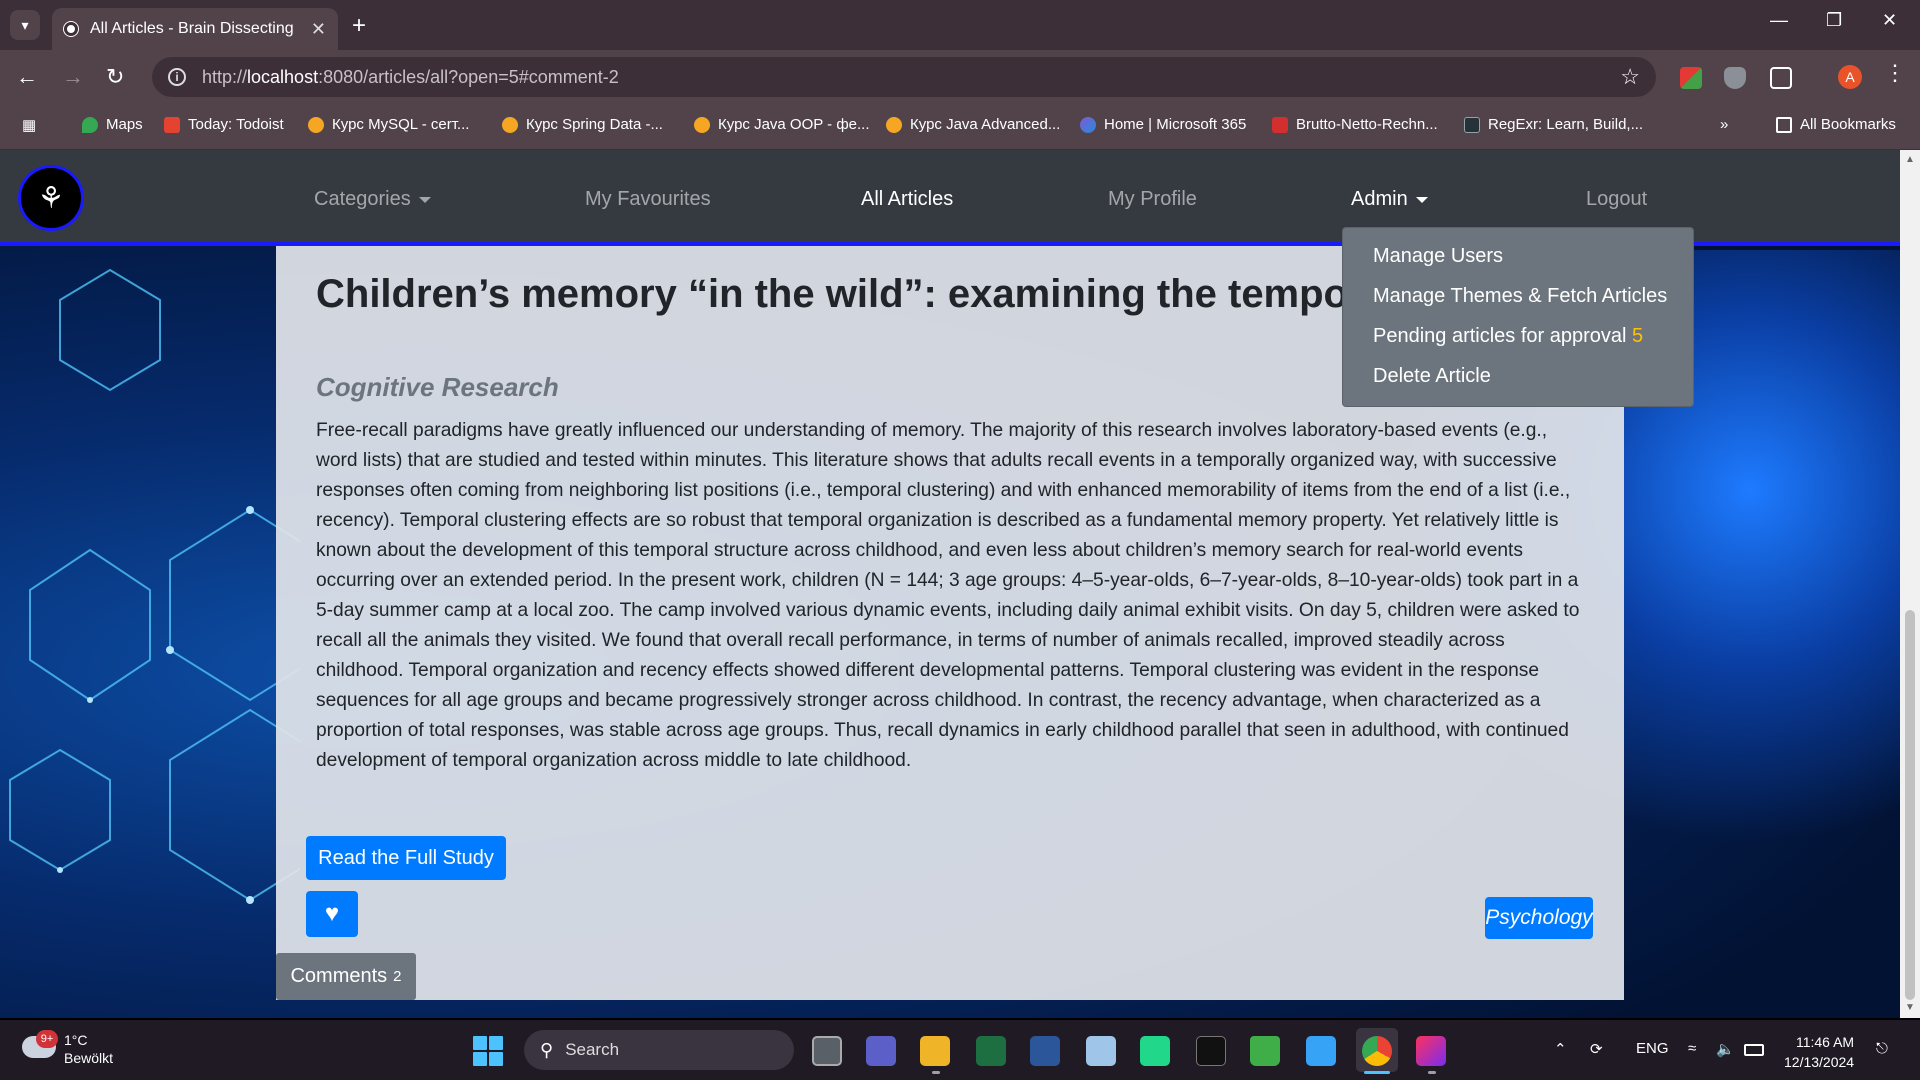 This screenshot has height=1080, width=1920. I want to click on active-indicator, so click(1377, 1072).